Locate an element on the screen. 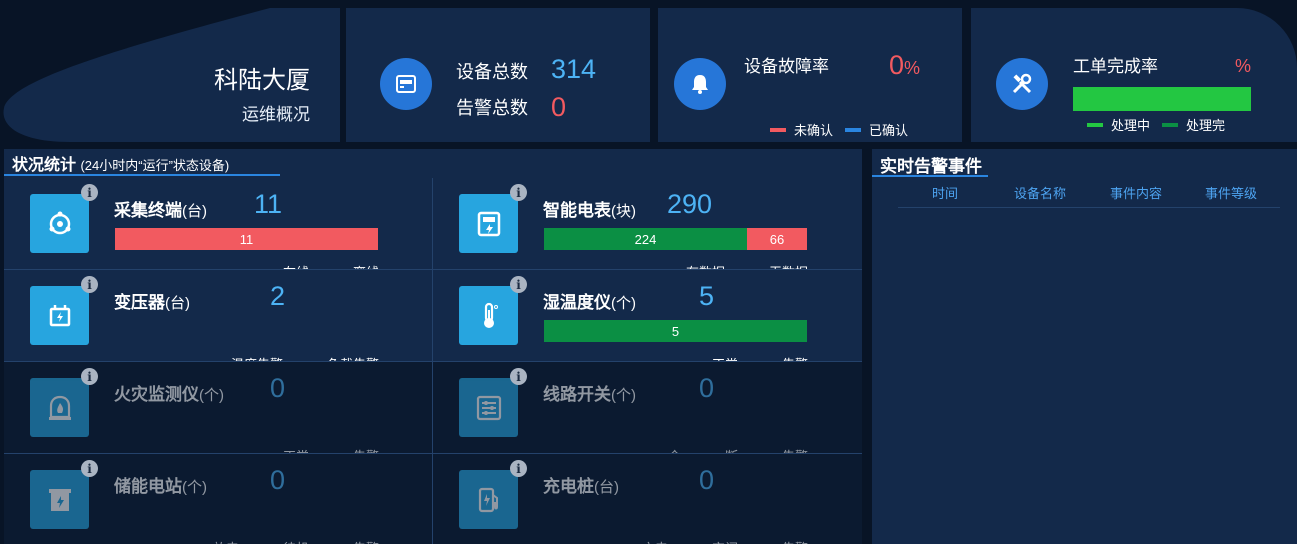 The image size is (1297, 544). workorder-progress-track is located at coordinates (1162, 99).